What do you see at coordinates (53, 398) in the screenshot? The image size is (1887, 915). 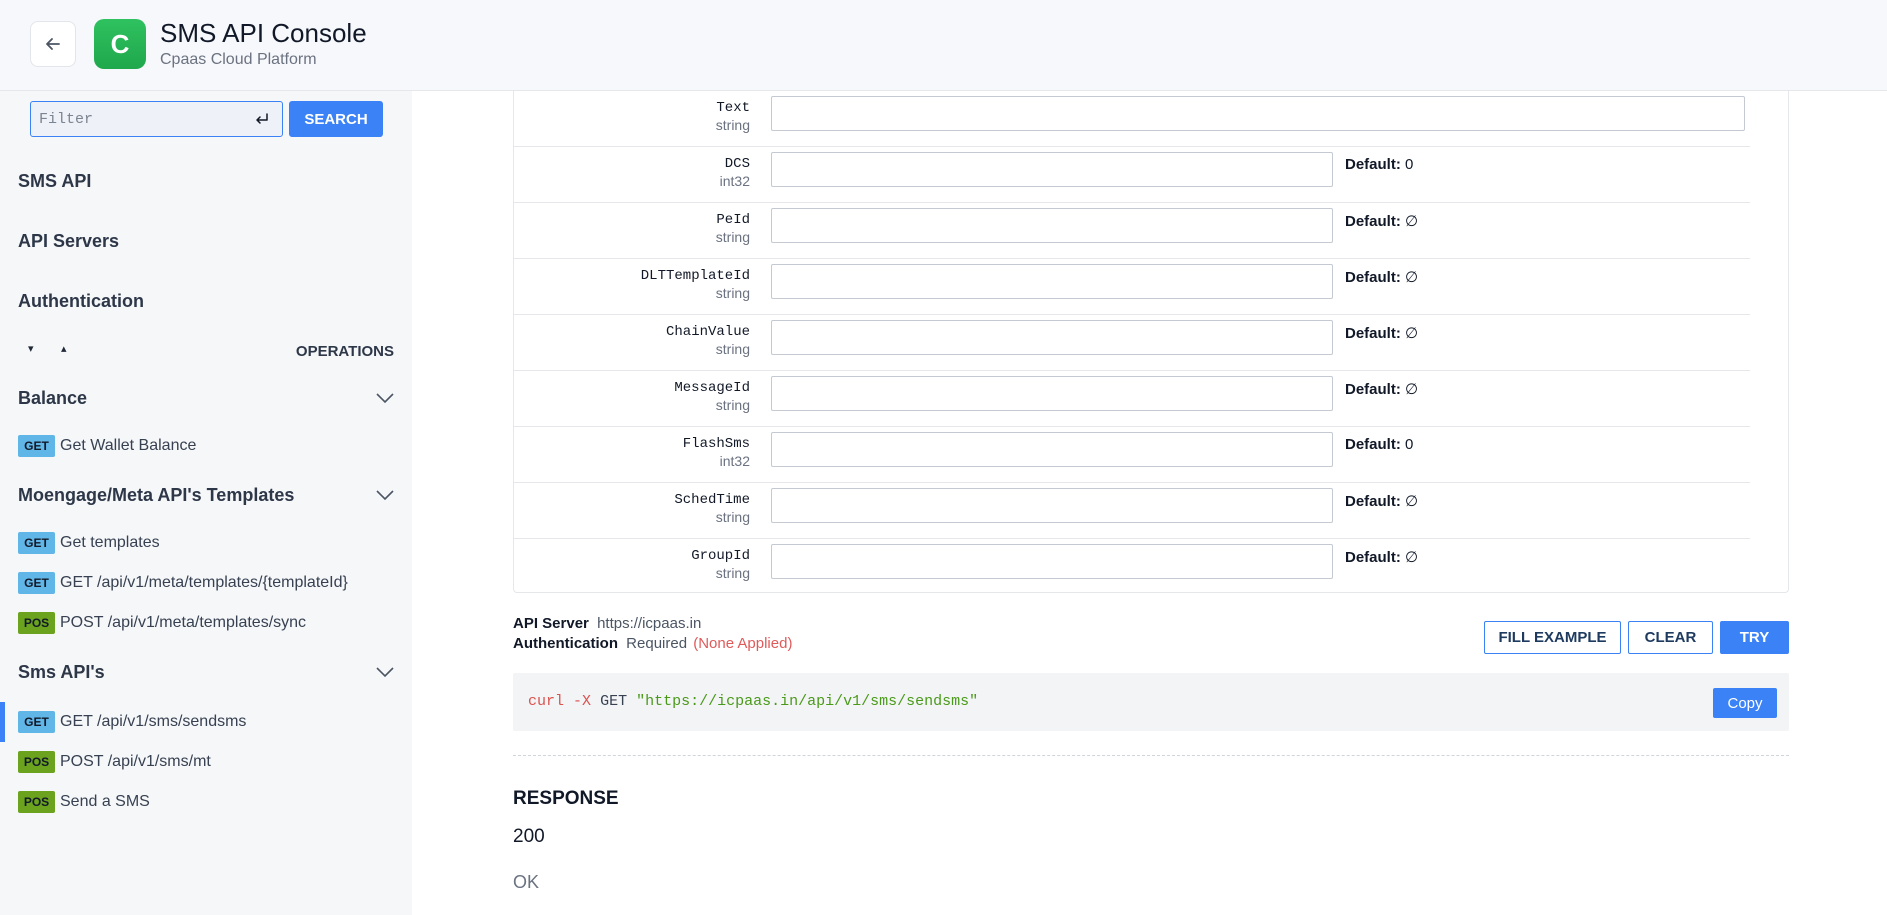 I see `group-title: Balance` at bounding box center [53, 398].